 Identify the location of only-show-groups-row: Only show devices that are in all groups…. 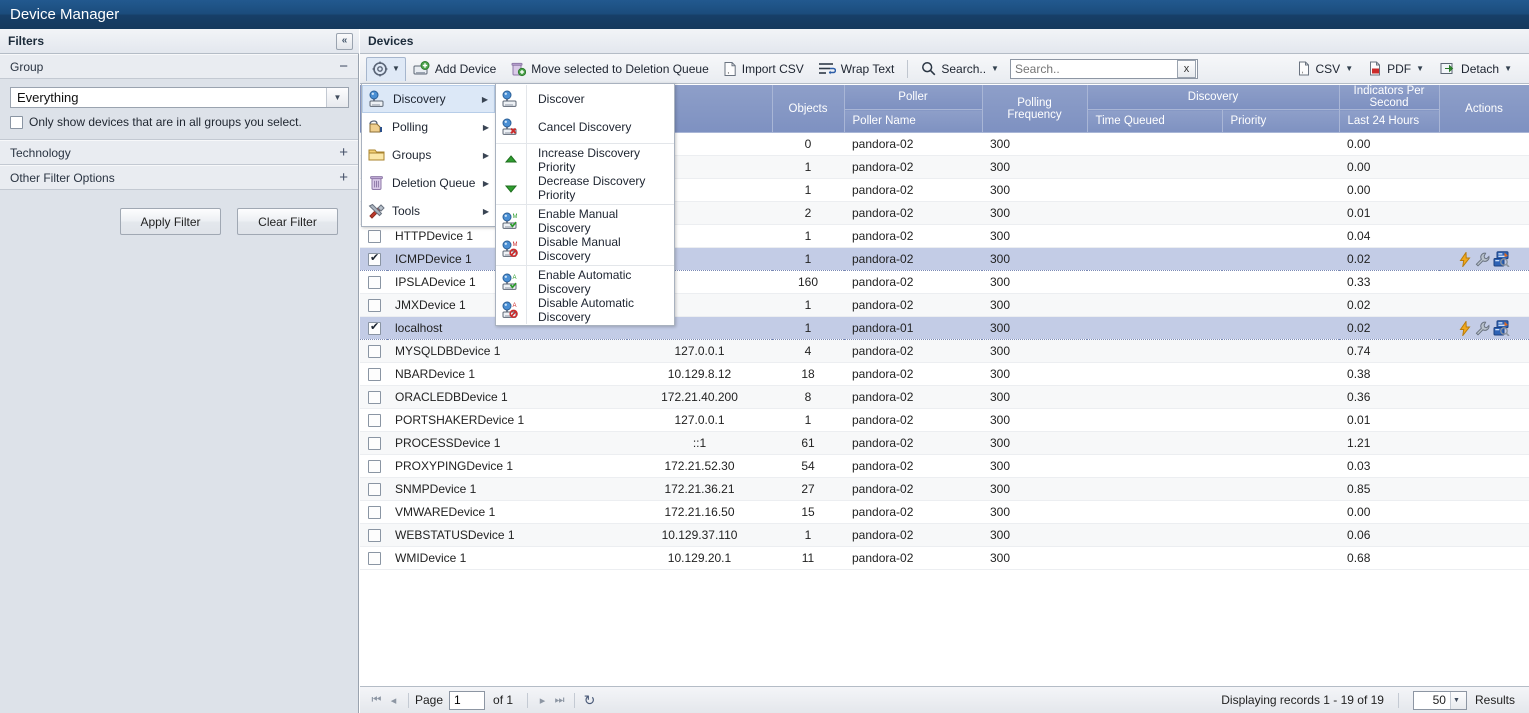
(179, 122).